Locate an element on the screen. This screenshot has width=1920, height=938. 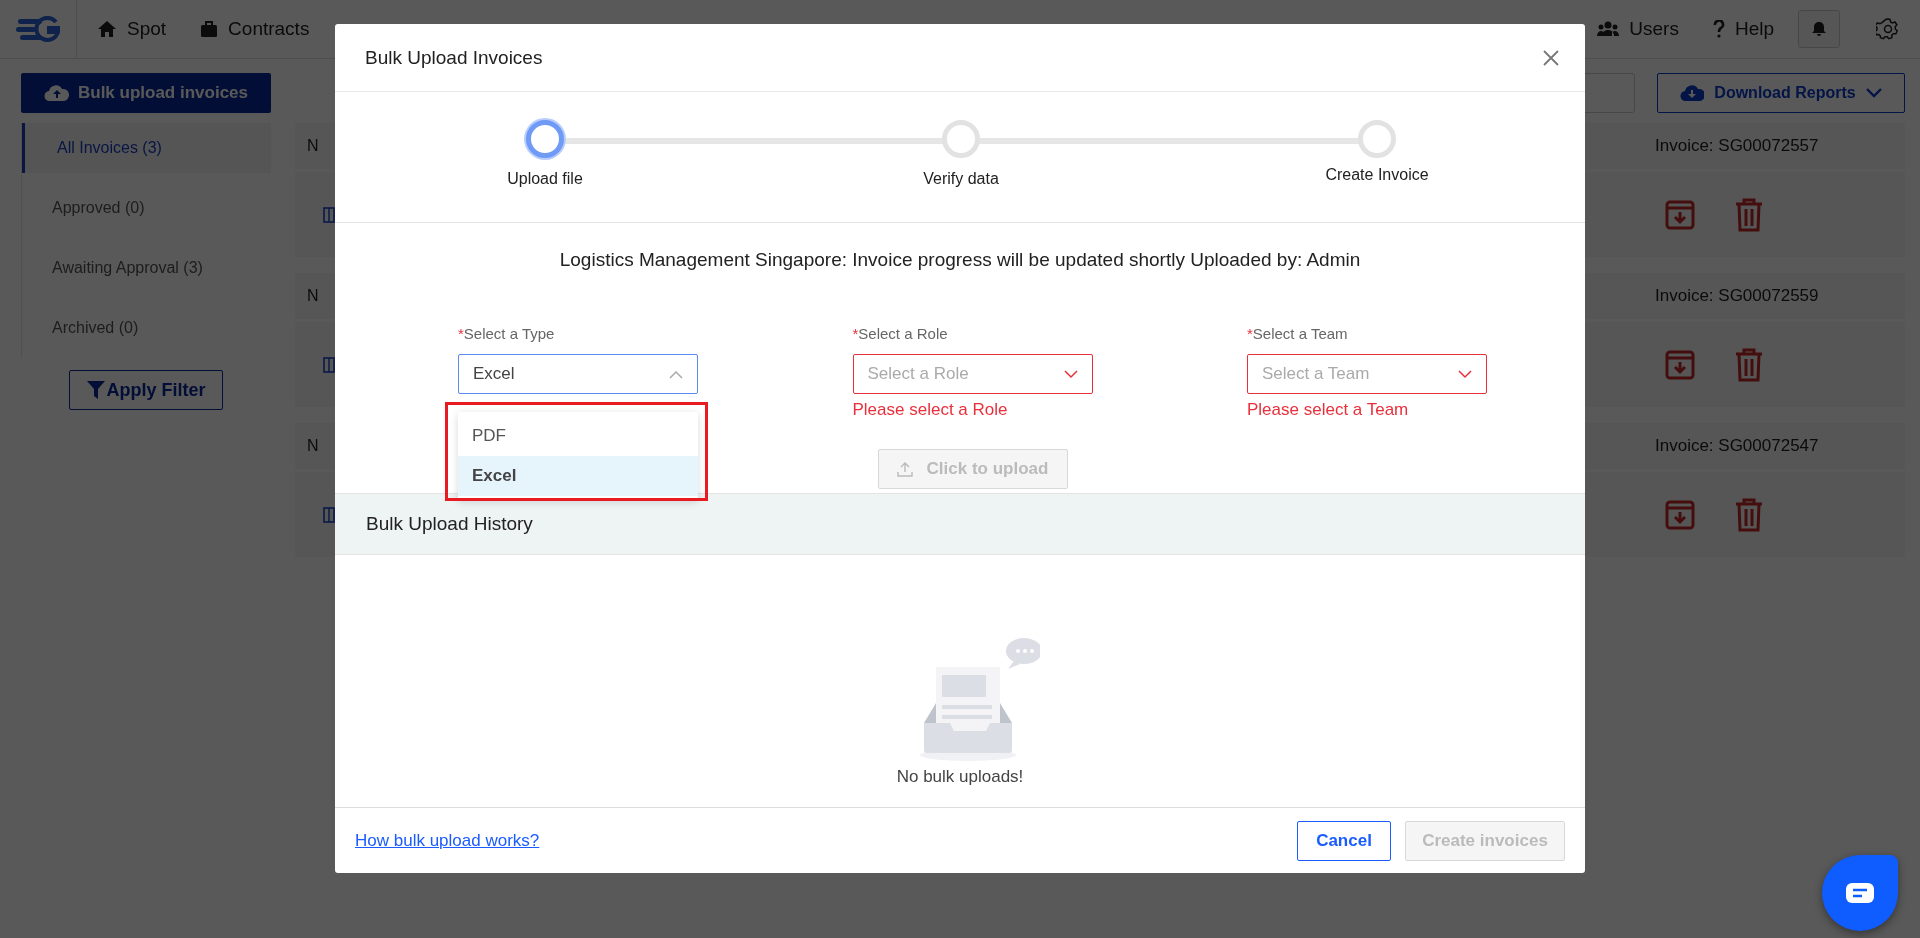
close-button is located at coordinates (1551, 57).